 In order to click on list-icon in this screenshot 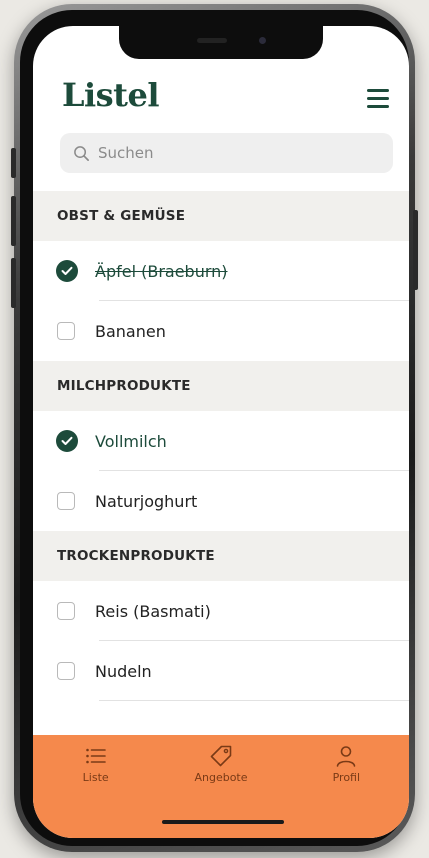, I will do `click(95, 756)`.